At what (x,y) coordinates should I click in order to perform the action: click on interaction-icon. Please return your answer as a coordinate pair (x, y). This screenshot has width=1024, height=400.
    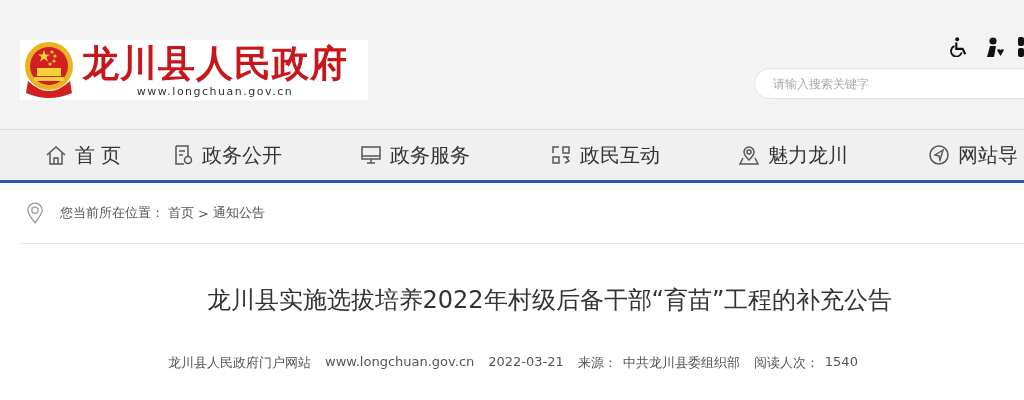
    Looking at the image, I should click on (561, 155).